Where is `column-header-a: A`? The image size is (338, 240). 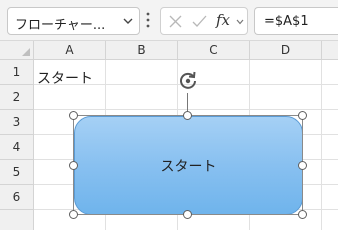
column-header-a: A is located at coordinates (70, 50).